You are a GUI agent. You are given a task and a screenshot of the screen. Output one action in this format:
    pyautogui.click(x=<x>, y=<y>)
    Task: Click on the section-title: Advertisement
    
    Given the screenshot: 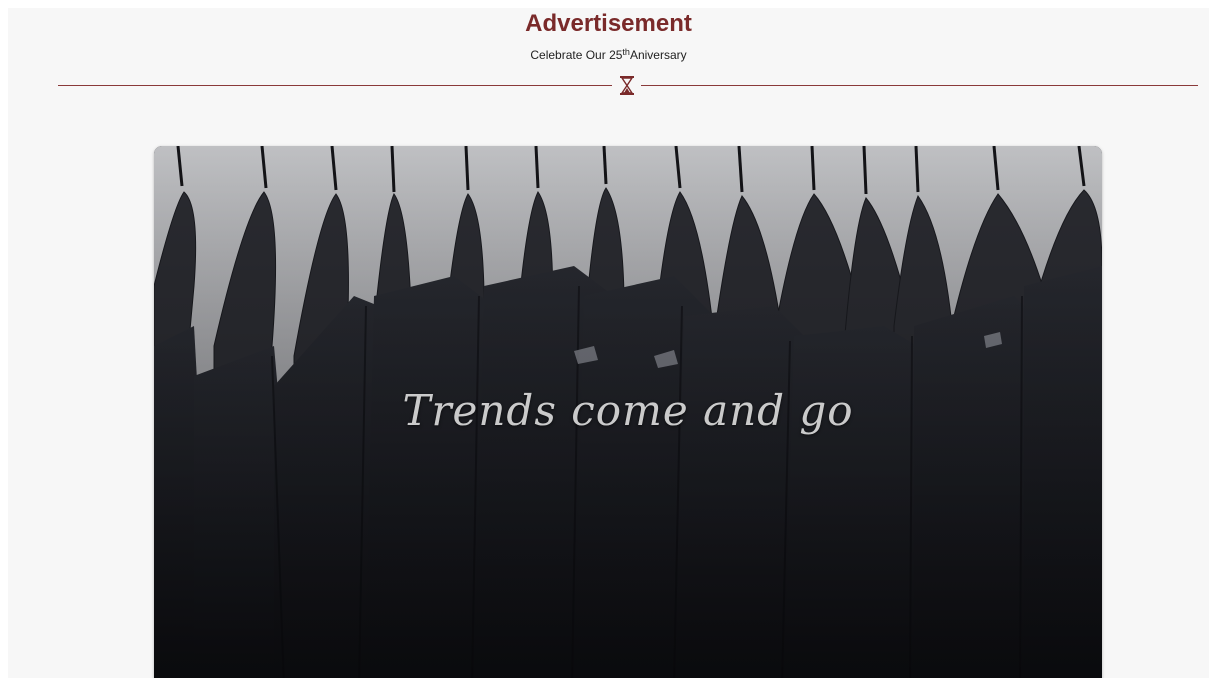 What is the action you would take?
    pyautogui.click(x=608, y=23)
    